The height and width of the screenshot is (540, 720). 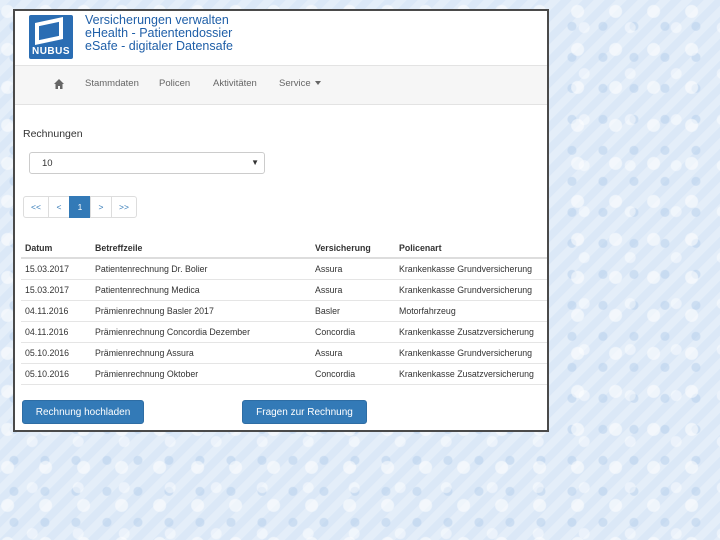 I want to click on page-first-button: <<, so click(x=36, y=207).